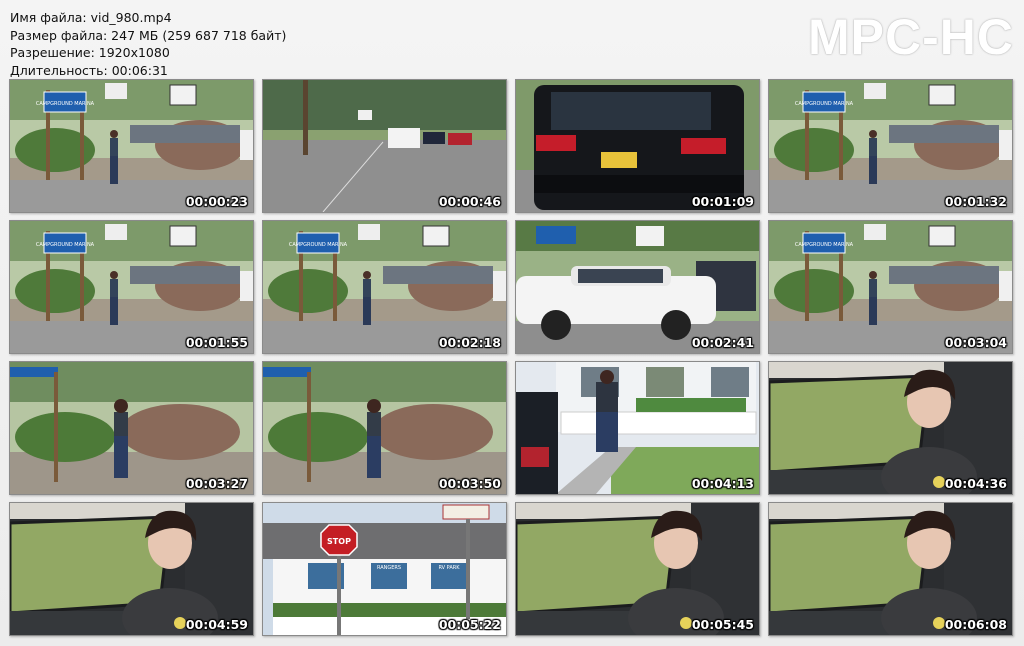  Describe the element at coordinates (339, 541) in the screenshot. I see `svg-text: STOP` at that location.